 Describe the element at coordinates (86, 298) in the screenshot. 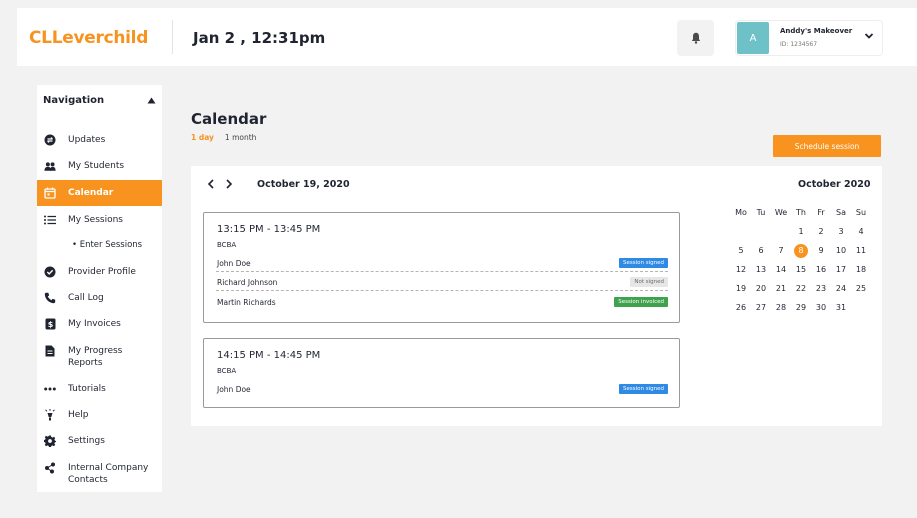

I see `sidebar-item-label: Call Log` at that location.